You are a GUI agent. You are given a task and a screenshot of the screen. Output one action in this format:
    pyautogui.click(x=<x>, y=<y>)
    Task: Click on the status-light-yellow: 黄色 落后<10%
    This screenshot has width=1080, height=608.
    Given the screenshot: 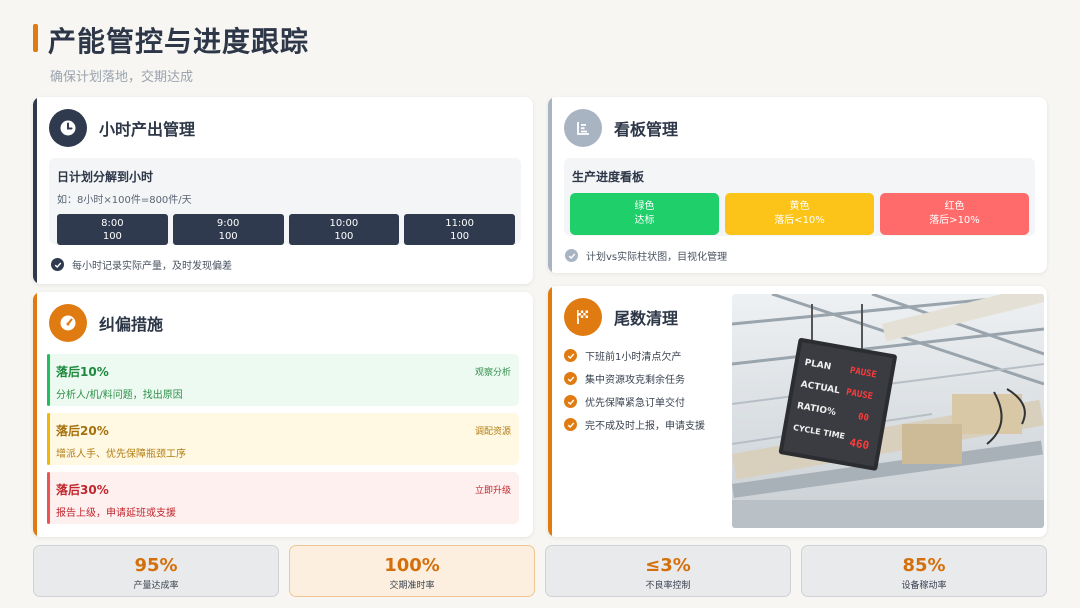 What is the action you would take?
    pyautogui.click(x=799, y=214)
    